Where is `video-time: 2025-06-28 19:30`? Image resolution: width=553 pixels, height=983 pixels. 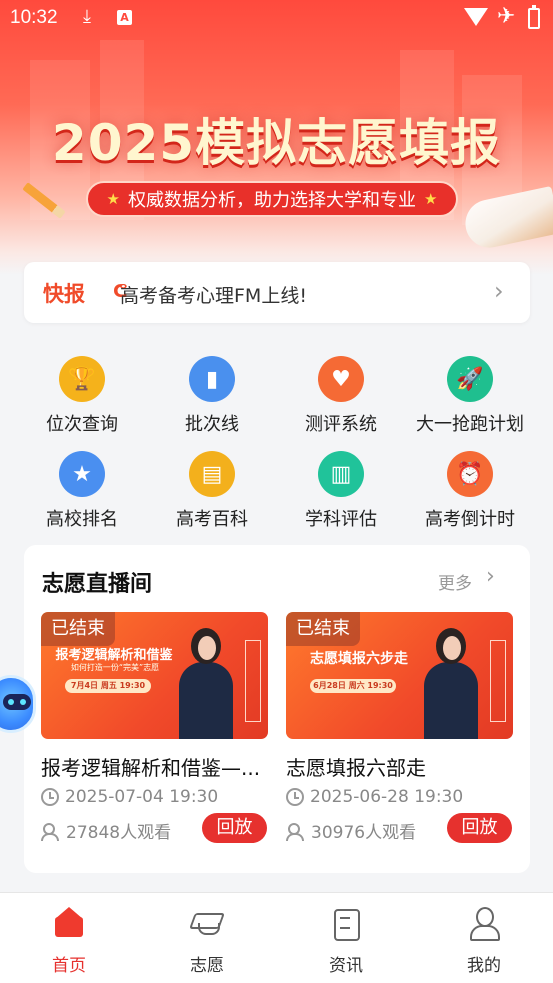 video-time: 2025-06-28 19:30 is located at coordinates (374, 797).